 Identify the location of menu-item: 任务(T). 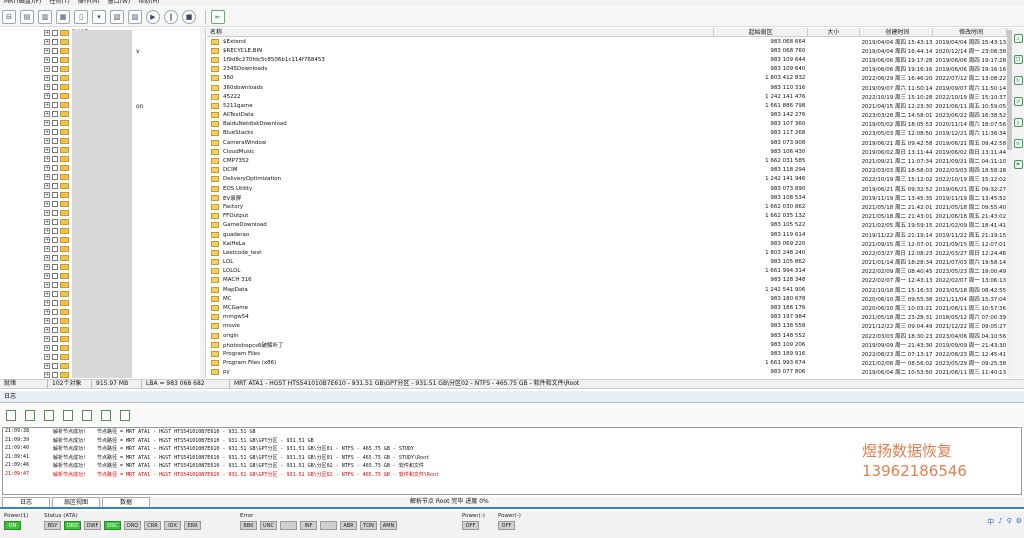
(59, 2).